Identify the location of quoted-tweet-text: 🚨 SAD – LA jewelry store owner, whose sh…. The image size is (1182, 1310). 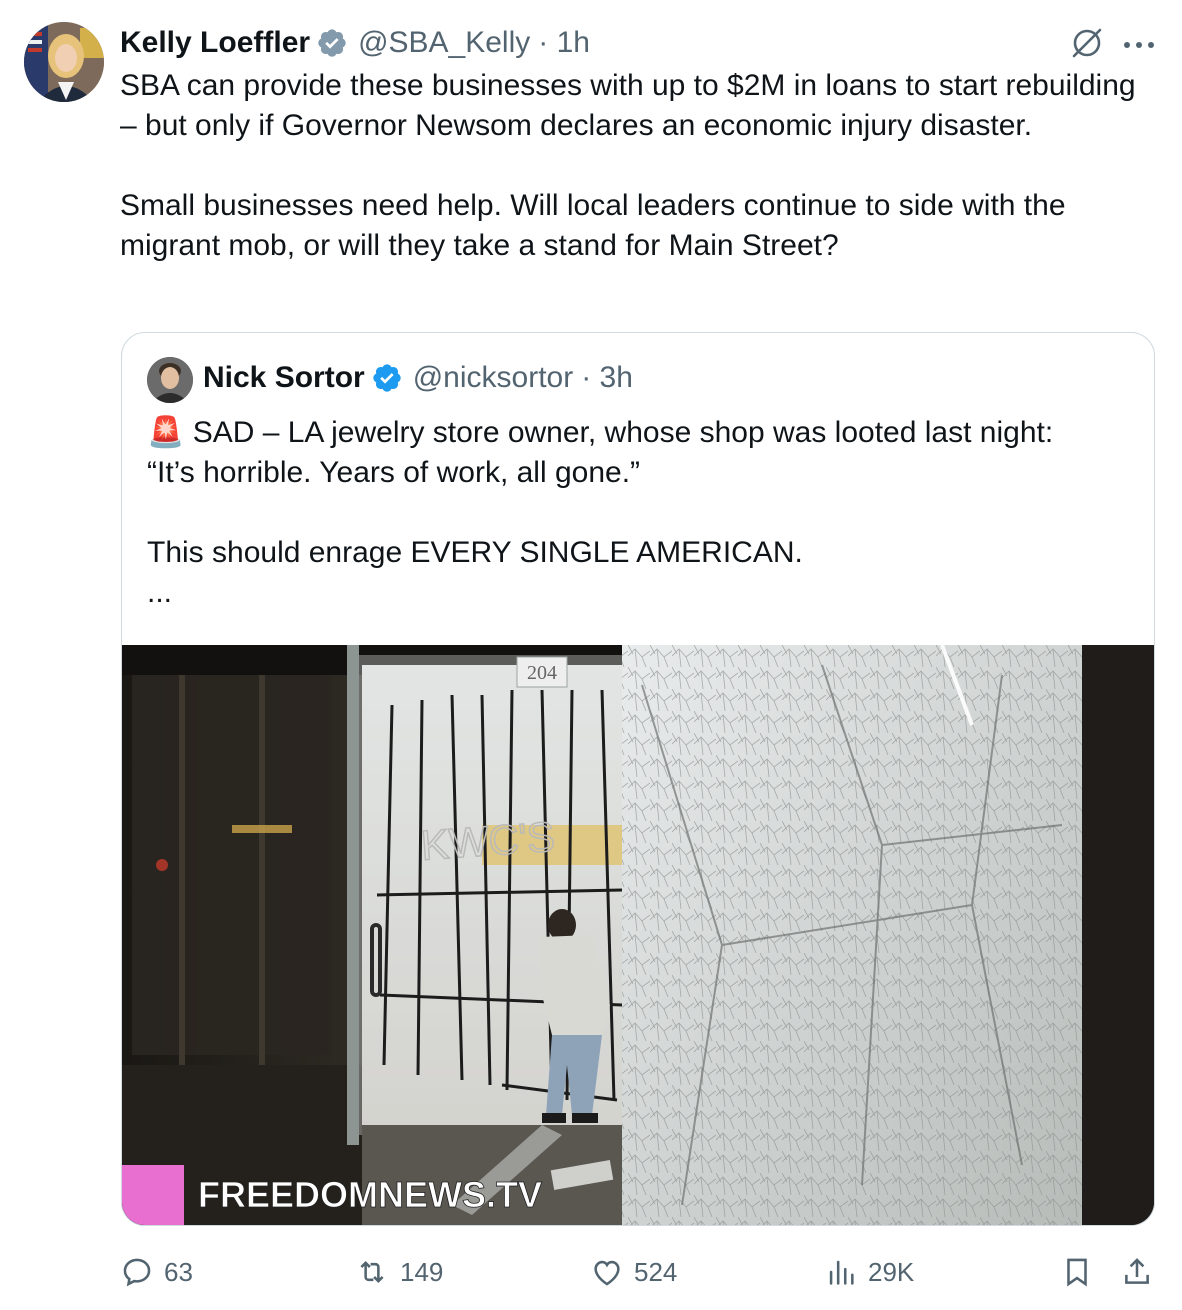
(642, 513).